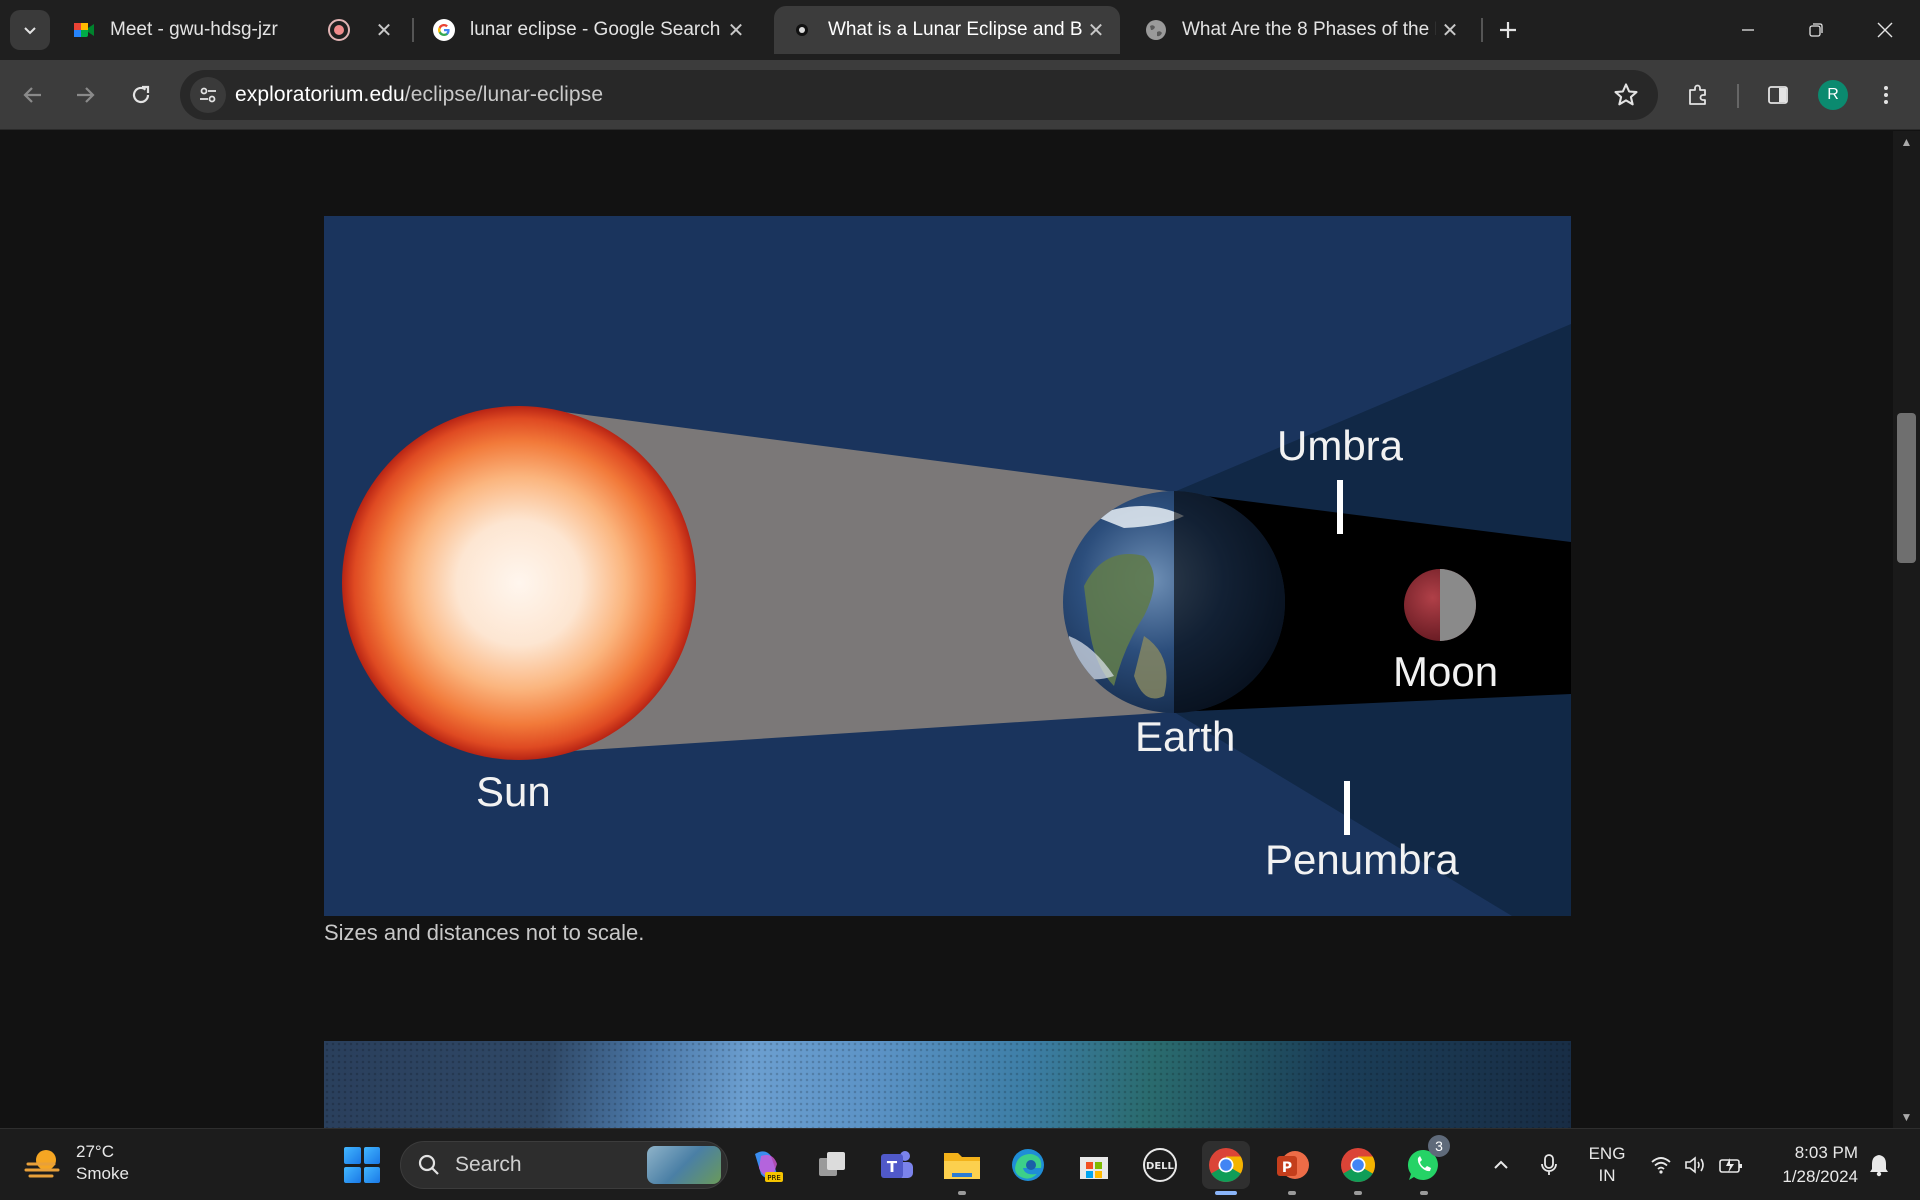 Image resolution: width=1920 pixels, height=1200 pixels. Describe the element at coordinates (1508, 30) in the screenshot. I see `new-tab-button` at that location.